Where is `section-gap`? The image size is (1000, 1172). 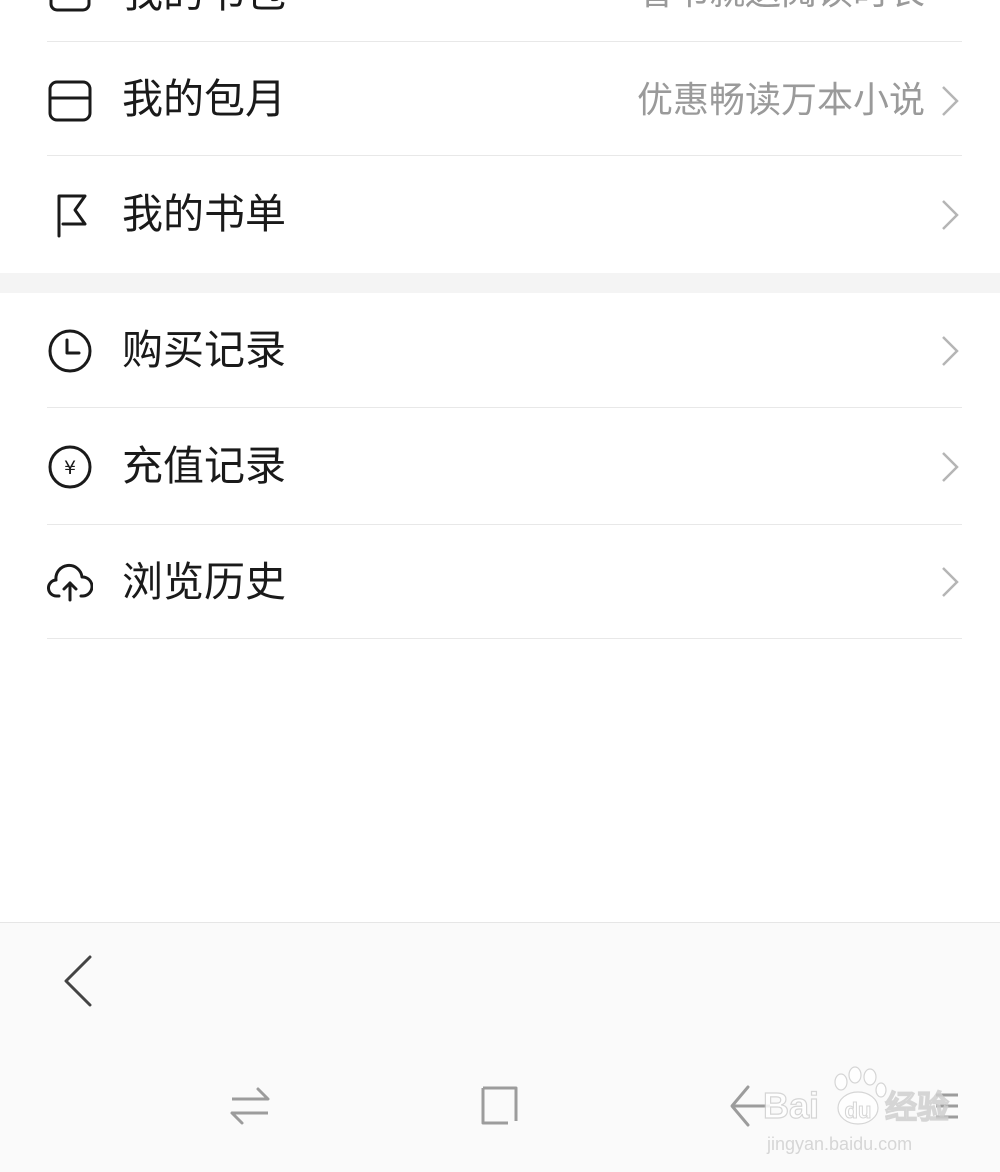
section-gap is located at coordinates (500, 283).